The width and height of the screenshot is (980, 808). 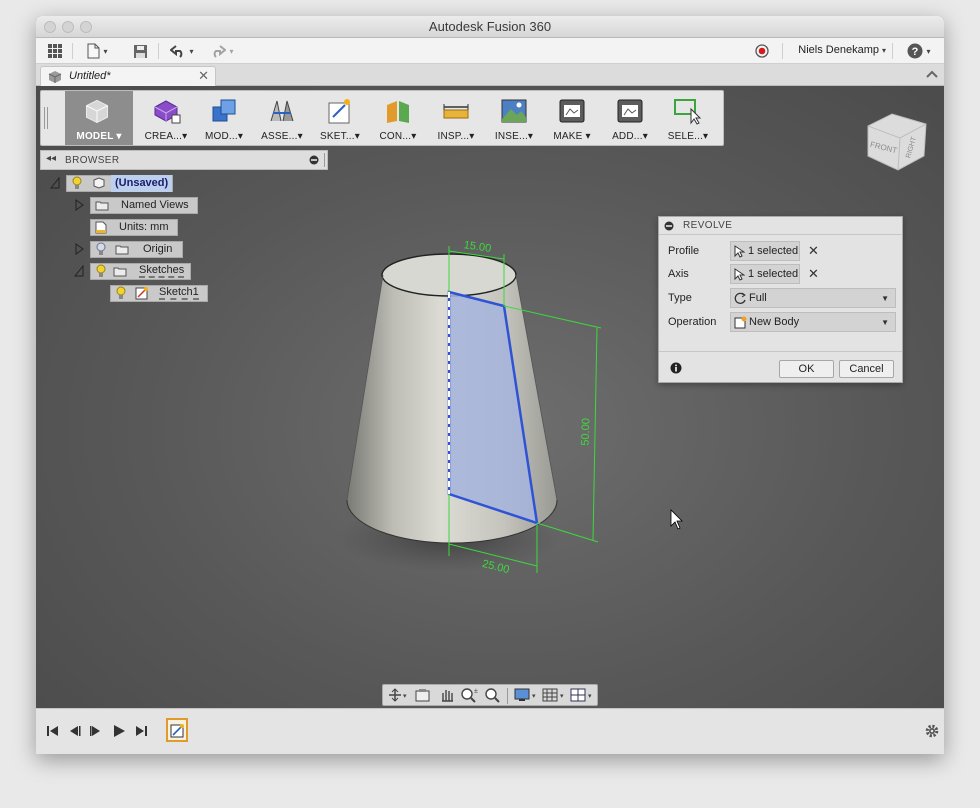 I want to click on grid-settings-icon: ▾, so click(x=554, y=695).